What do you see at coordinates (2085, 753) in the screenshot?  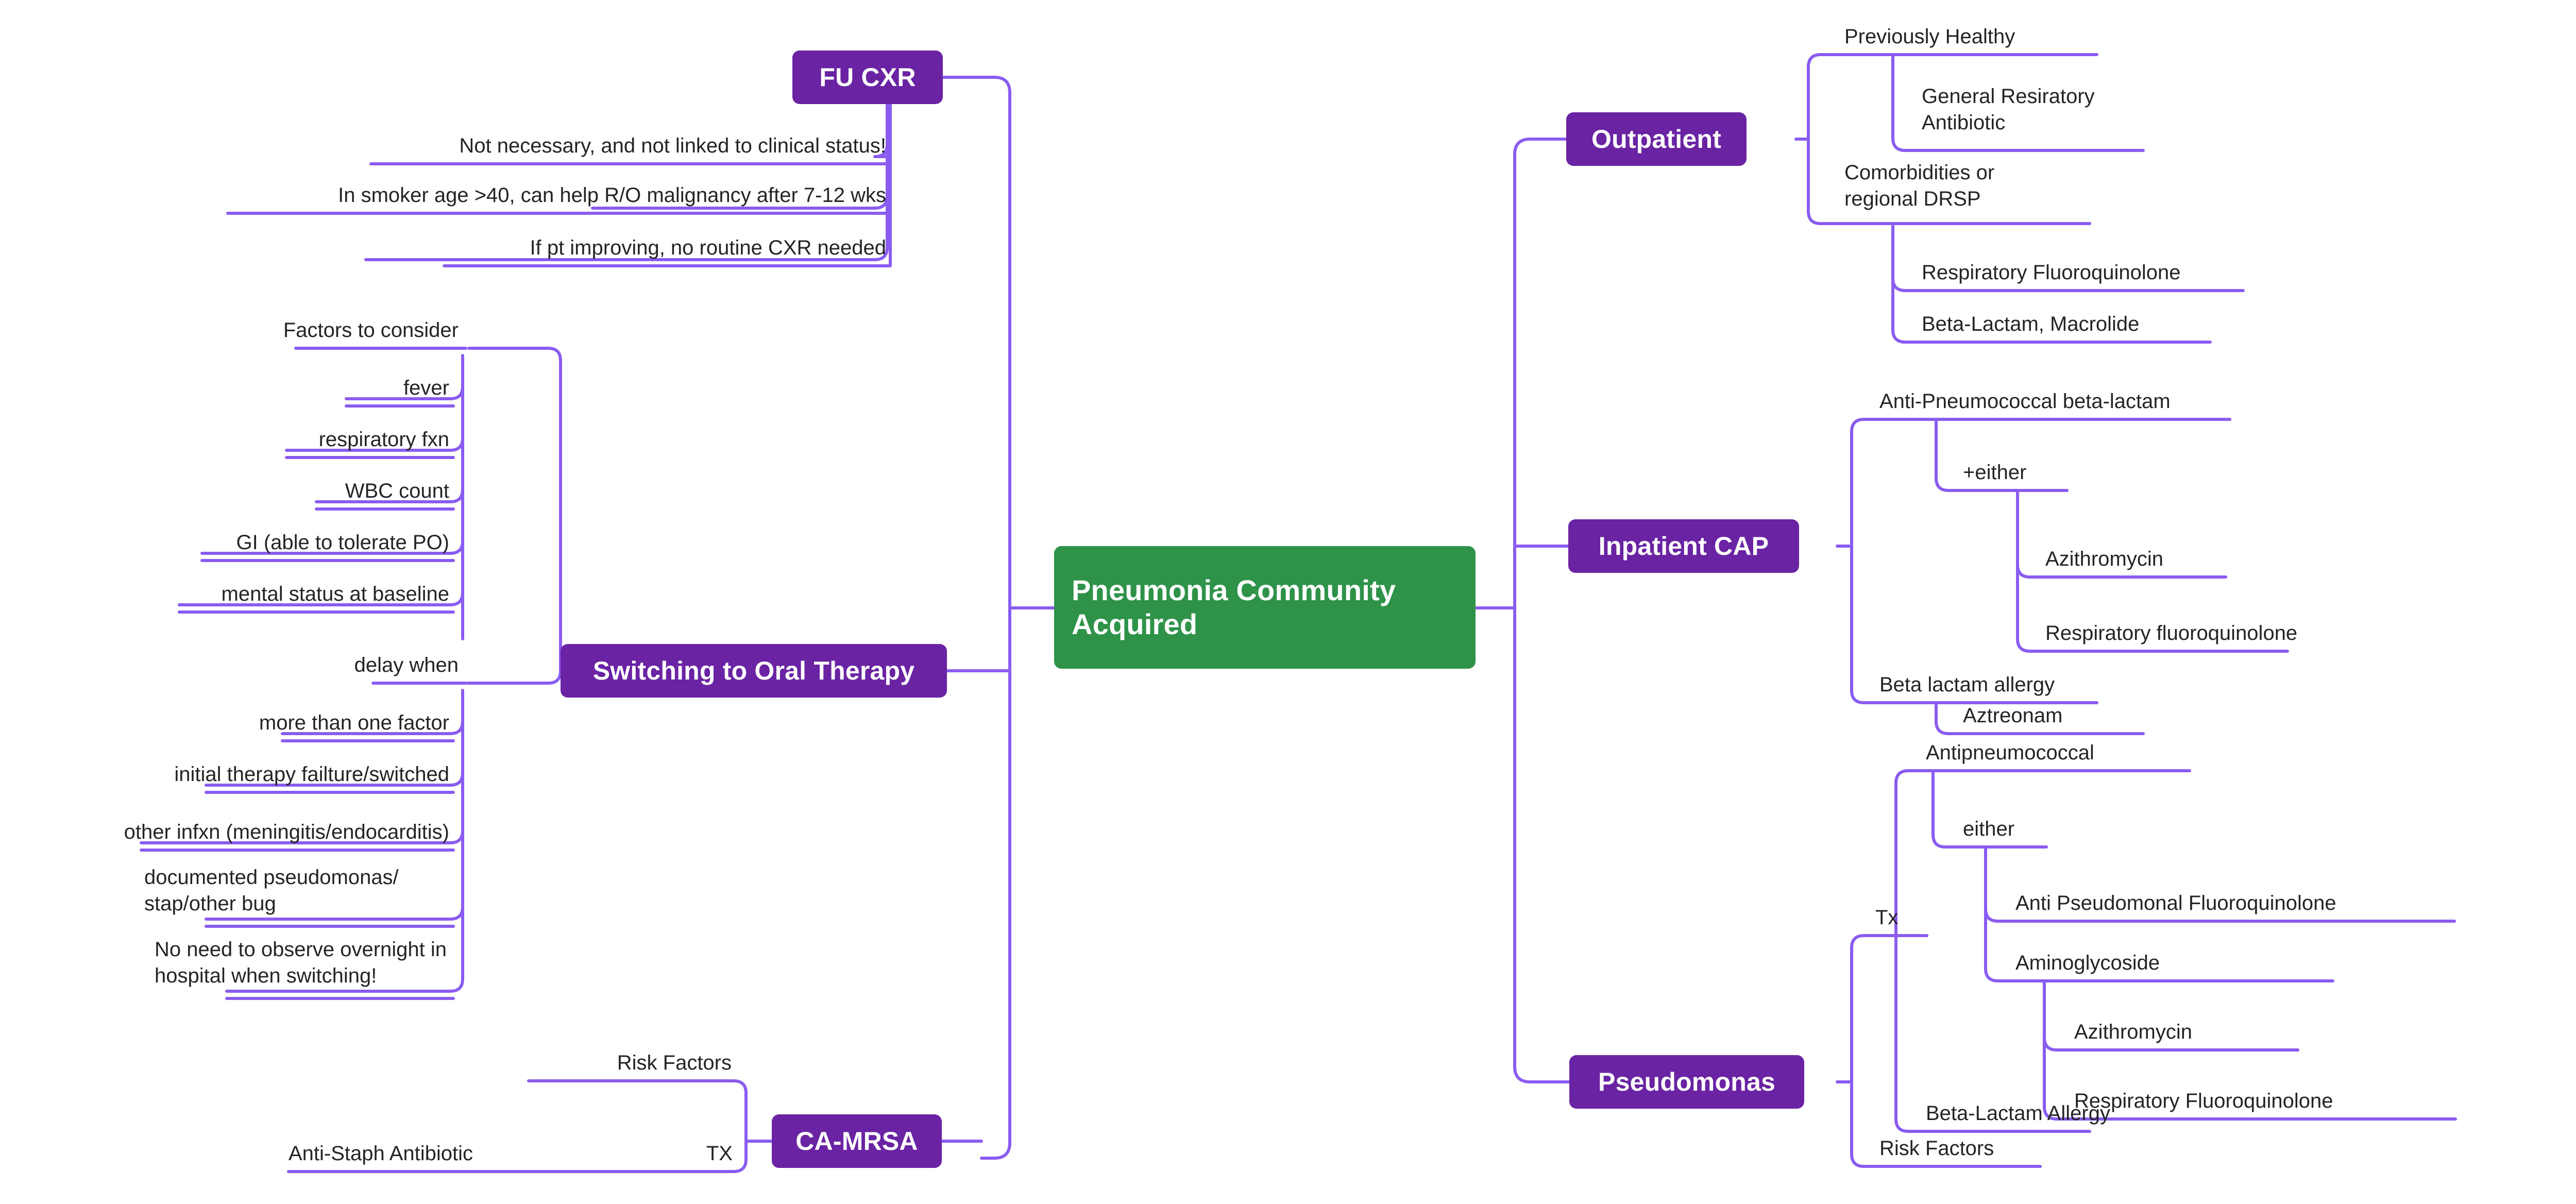 I see `leaf-pseudomonas-antipneumococcal: Antipneumococcal` at bounding box center [2085, 753].